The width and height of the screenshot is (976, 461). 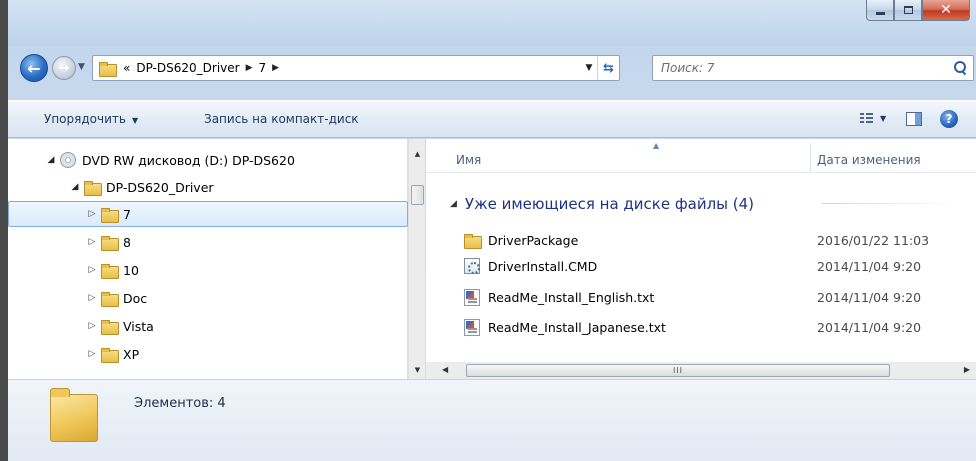 I want to click on group-collapse-icon: ◢, so click(x=453, y=204).